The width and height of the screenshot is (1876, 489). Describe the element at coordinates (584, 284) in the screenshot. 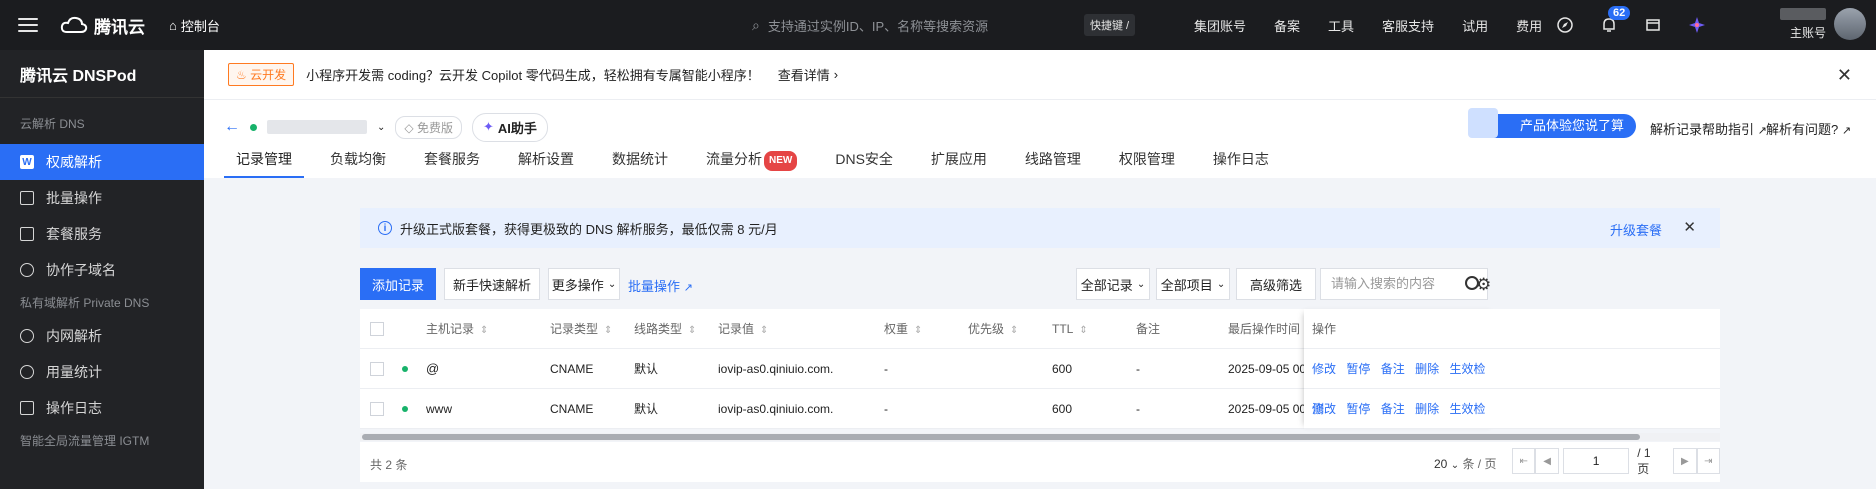

I see `more-actions-dropdown: 更多操作 ⌄` at that location.